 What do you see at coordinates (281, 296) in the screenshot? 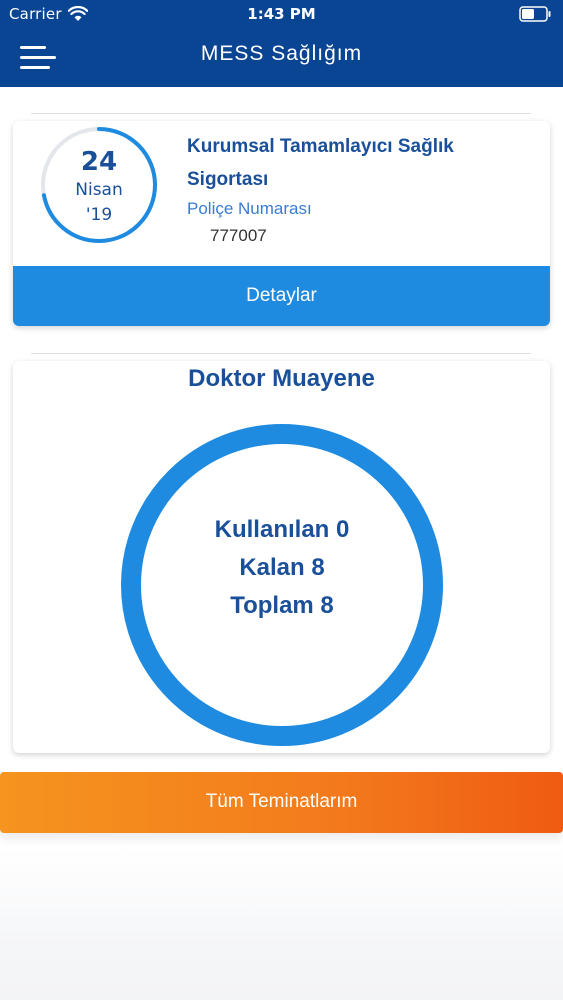
I see `details-button: Detaylar` at bounding box center [281, 296].